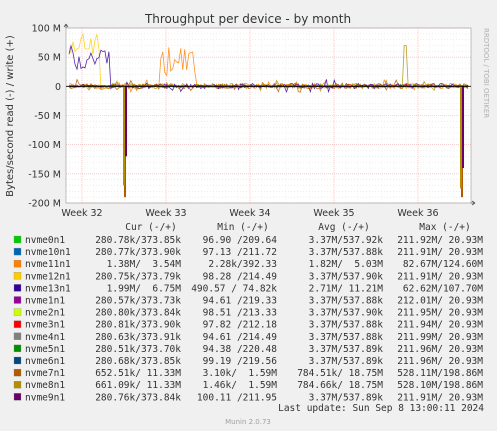 The image size is (497, 431). What do you see at coordinates (45, 313) in the screenshot?
I see `legend-name-nvme2n1: nvme2n1` at bounding box center [45, 313].